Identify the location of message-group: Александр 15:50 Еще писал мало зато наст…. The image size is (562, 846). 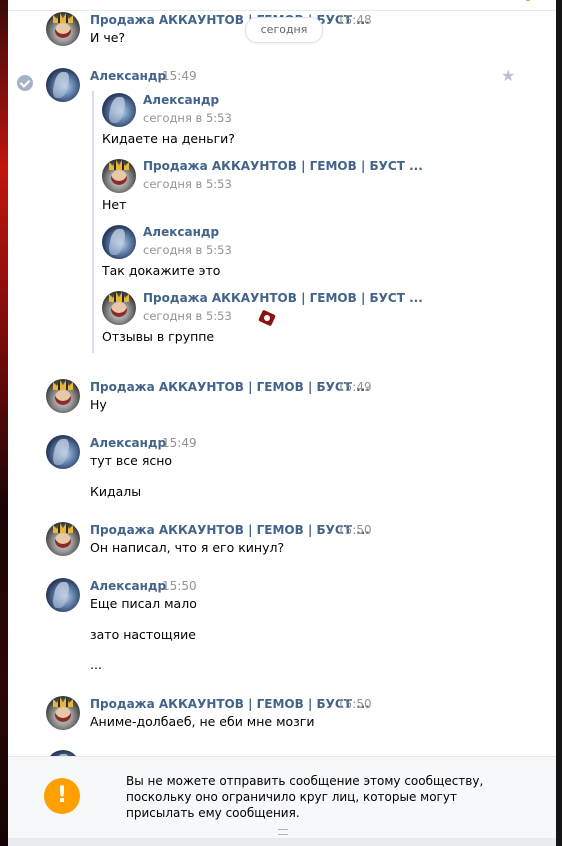
(281, 628).